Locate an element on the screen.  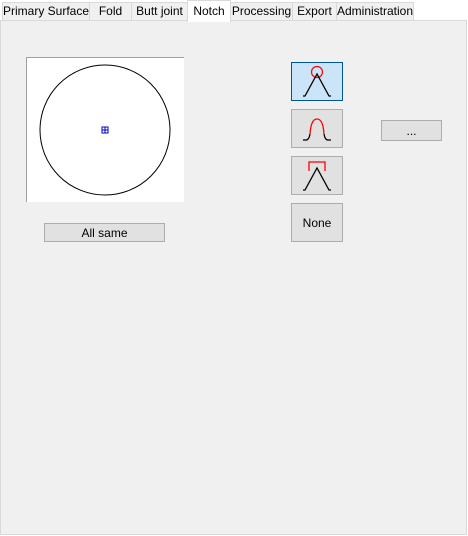
notch-rectangular-icon is located at coordinates (317, 176).